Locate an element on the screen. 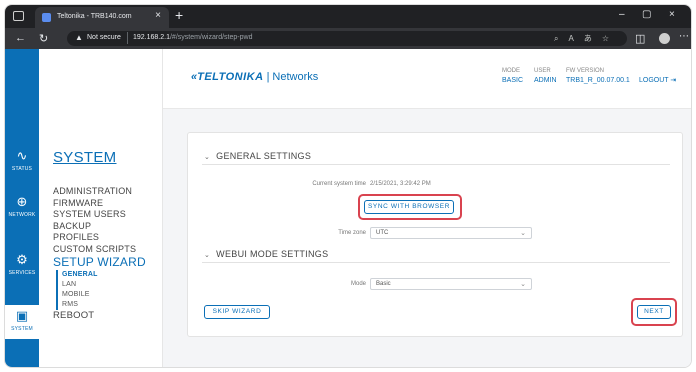  webui-mode-header: ⌄ WEBUI MODE SETTINGS is located at coordinates (266, 254).